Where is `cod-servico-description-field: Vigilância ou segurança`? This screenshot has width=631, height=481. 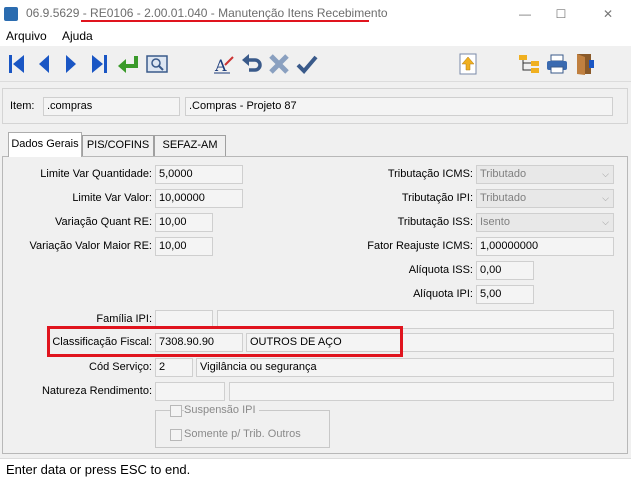
cod-servico-description-field: Vigilância ou segurança is located at coordinates (405, 367).